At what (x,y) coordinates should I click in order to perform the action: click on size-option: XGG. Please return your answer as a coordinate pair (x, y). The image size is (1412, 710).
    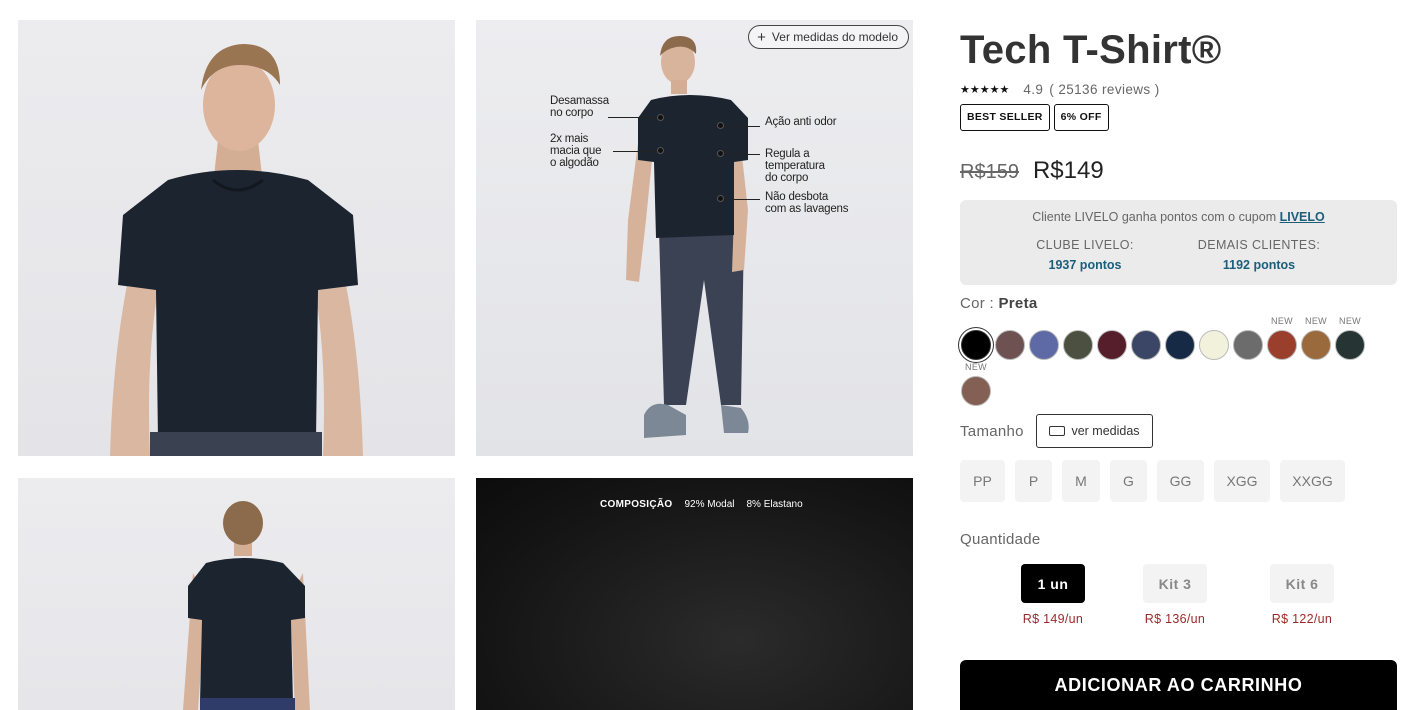
    Looking at the image, I should click on (1242, 481).